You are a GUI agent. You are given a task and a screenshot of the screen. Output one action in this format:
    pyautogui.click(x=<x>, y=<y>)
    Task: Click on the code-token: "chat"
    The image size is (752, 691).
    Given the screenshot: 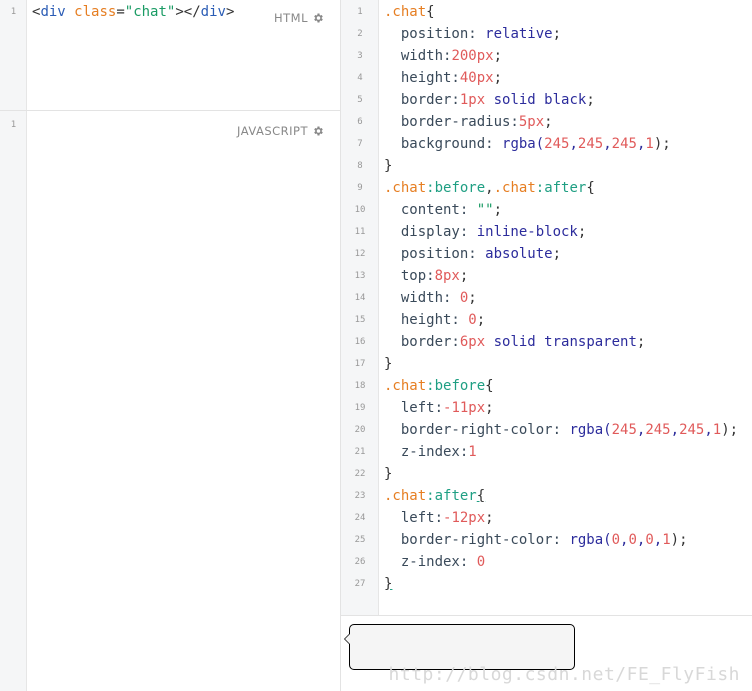 What is the action you would take?
    pyautogui.click(x=150, y=12)
    